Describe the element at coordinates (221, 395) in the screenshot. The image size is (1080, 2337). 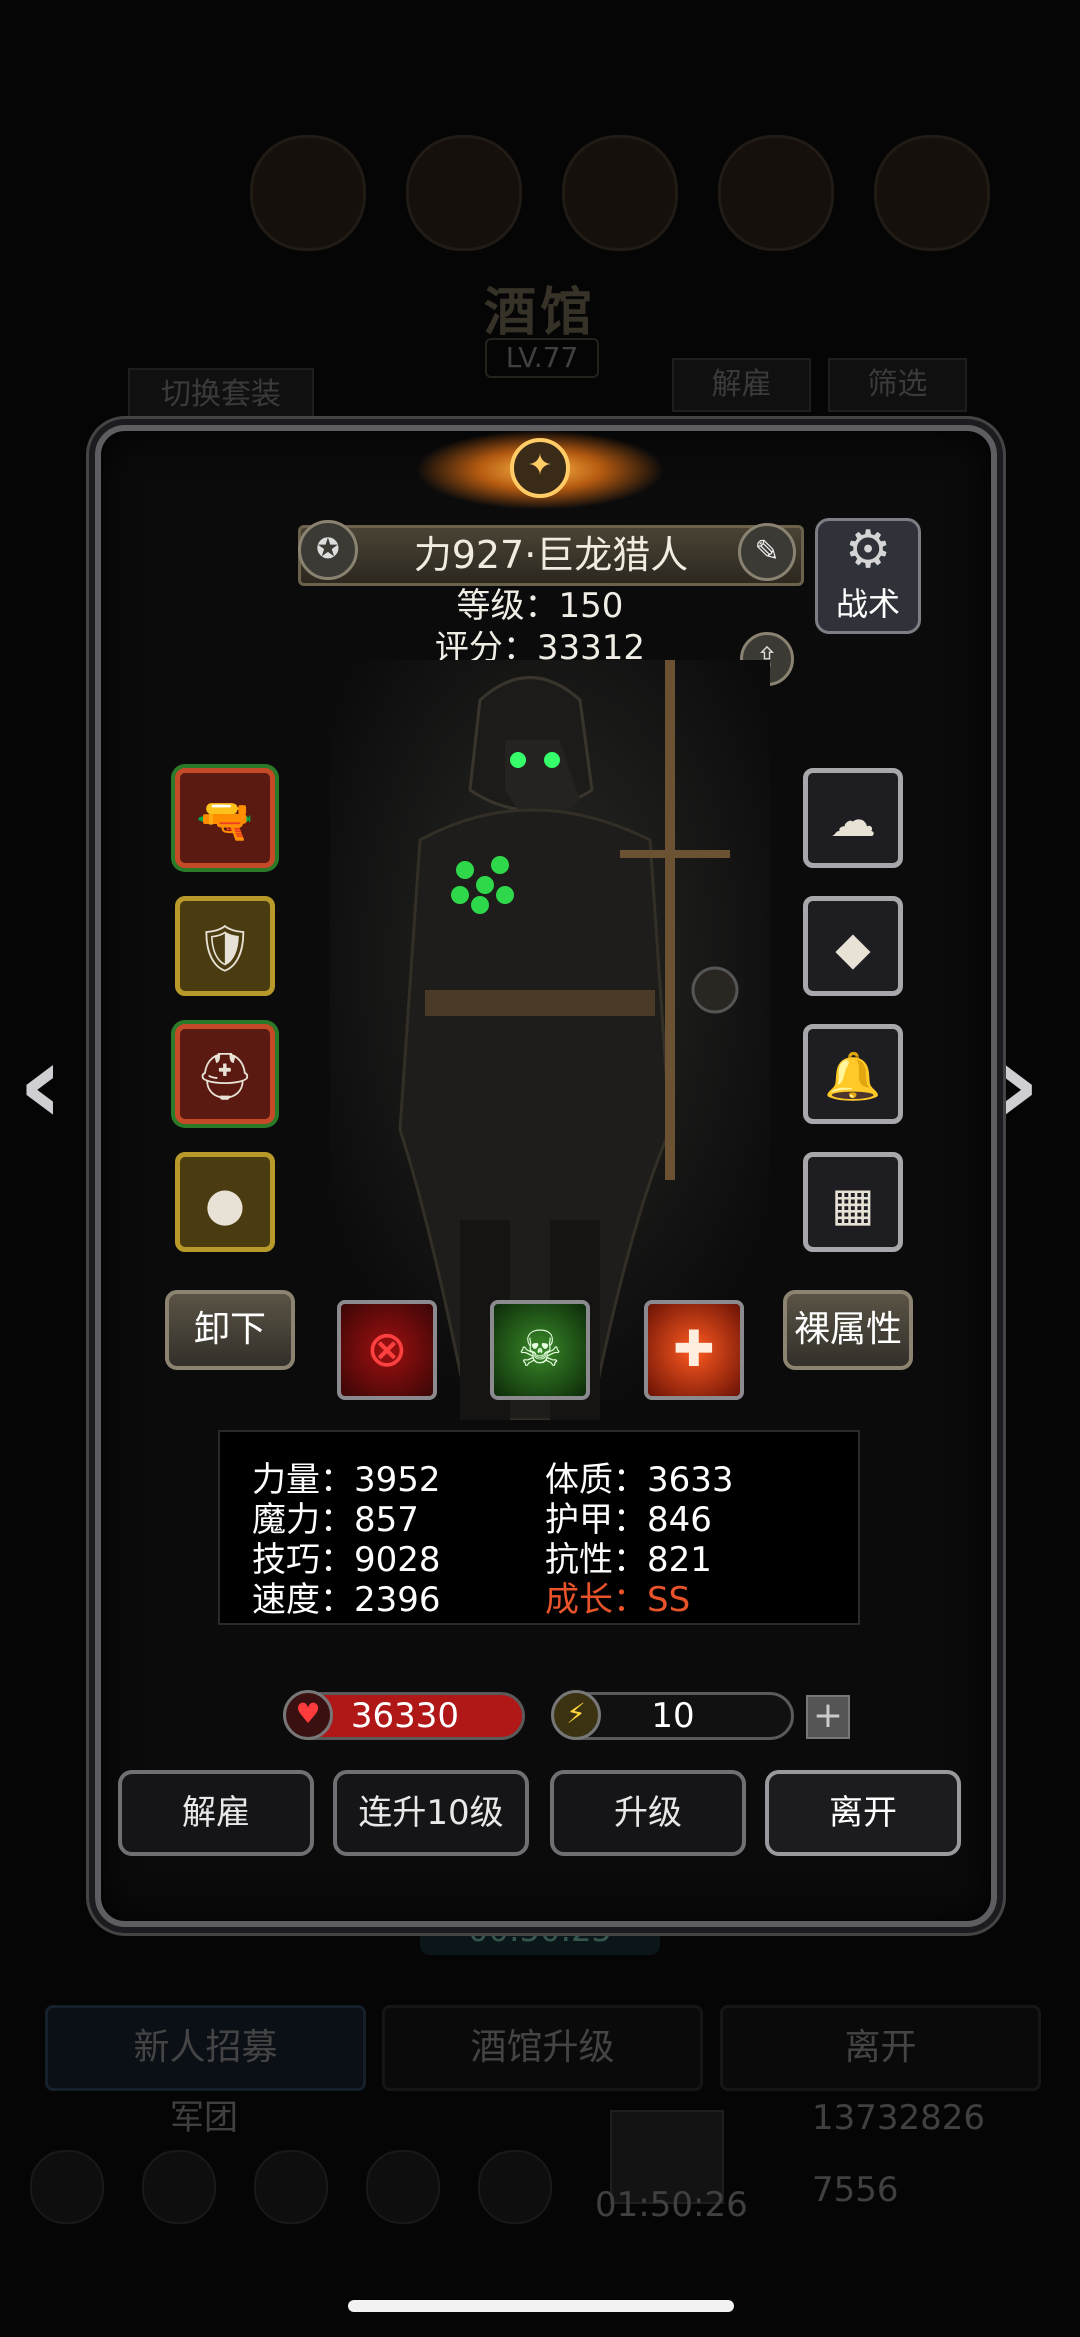
I see `switch-set-button: 切换套装` at that location.